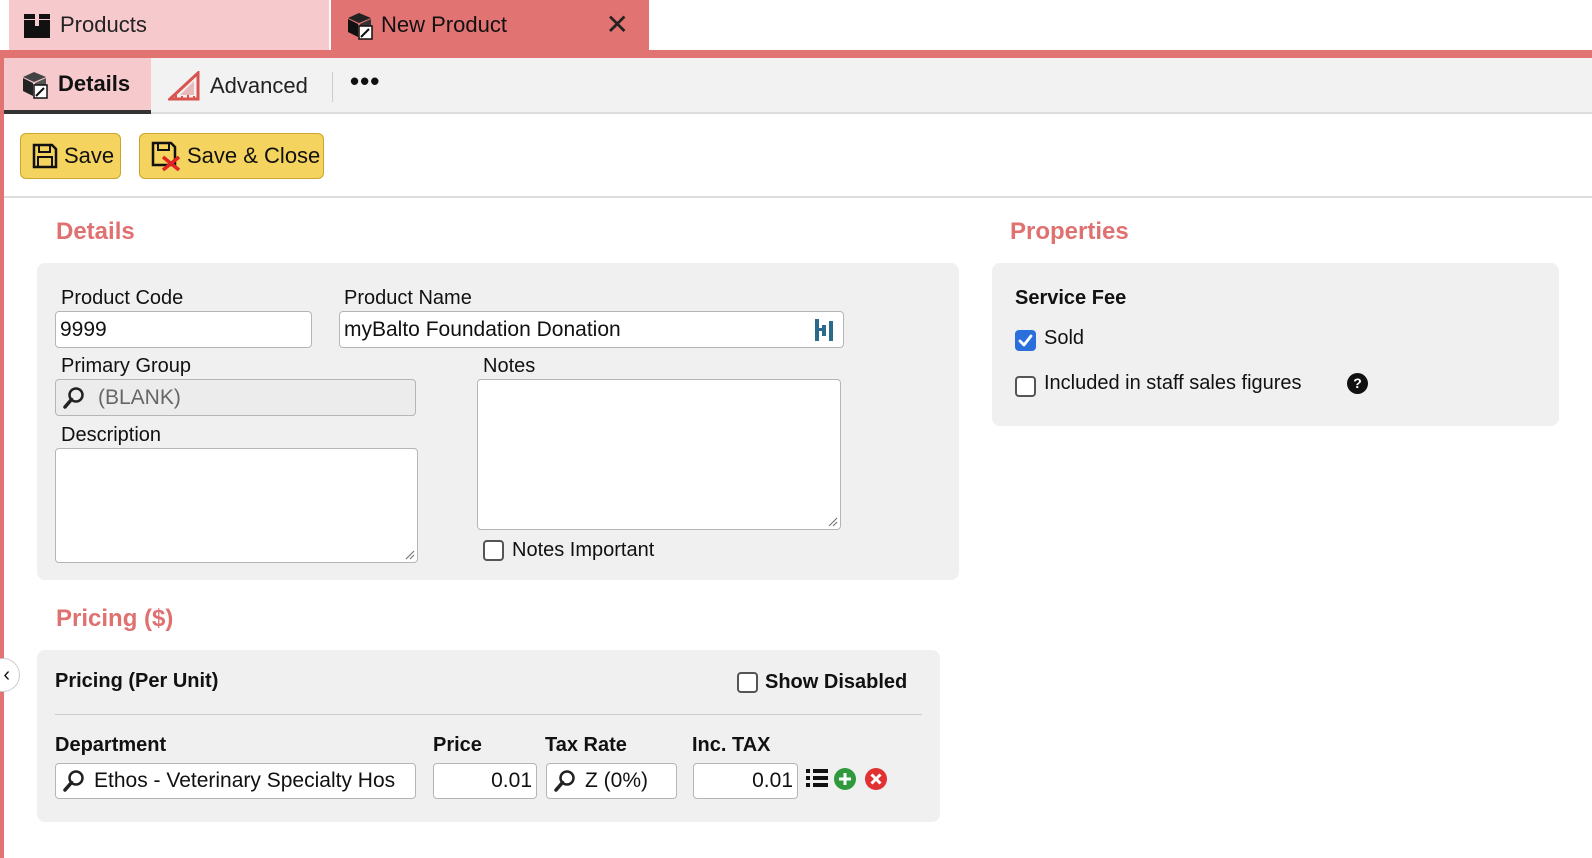 The width and height of the screenshot is (1592, 858). Describe the element at coordinates (137, 681) in the screenshot. I see `pricing-panel-title: Pricing (Per Unit)` at that location.